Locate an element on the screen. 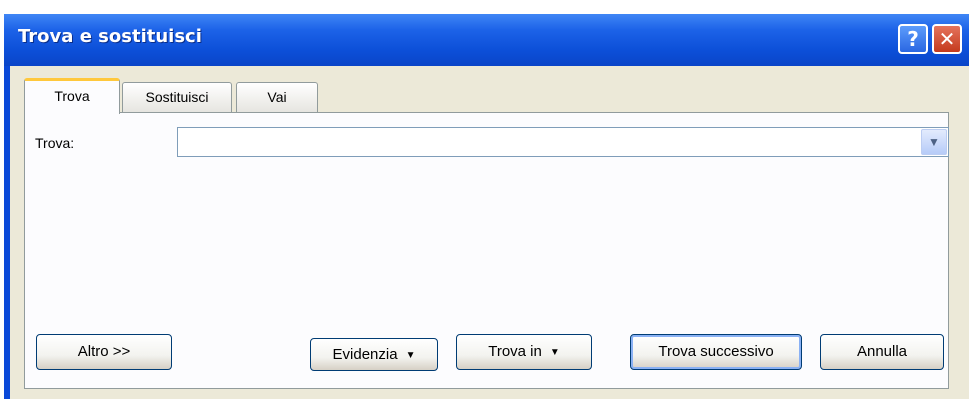 Image resolution: width=969 pixels, height=399 pixels. tab-trova: Trova is located at coordinates (72, 96).